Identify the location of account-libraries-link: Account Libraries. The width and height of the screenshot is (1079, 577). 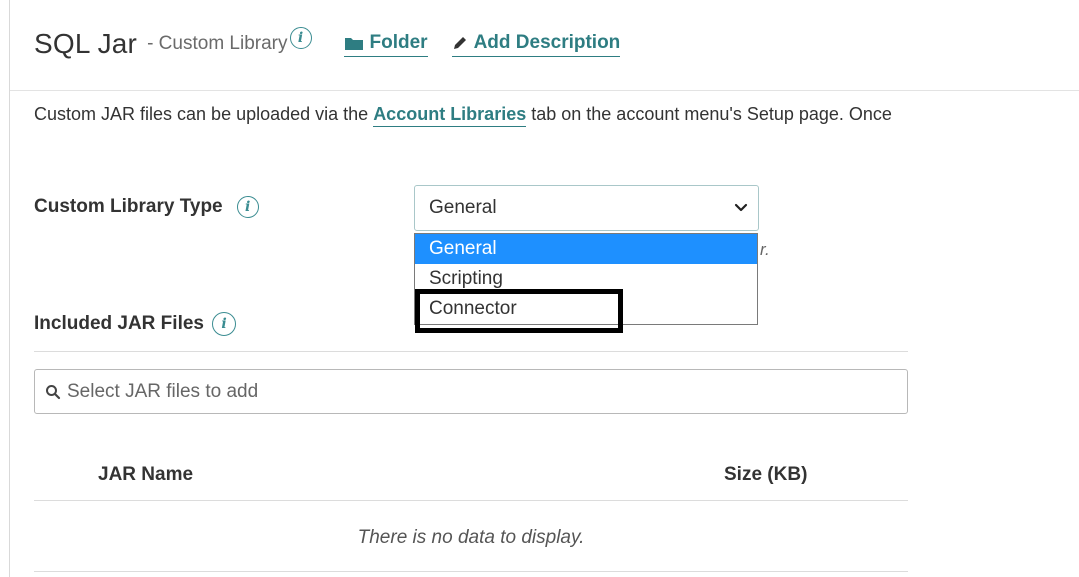
(450, 115).